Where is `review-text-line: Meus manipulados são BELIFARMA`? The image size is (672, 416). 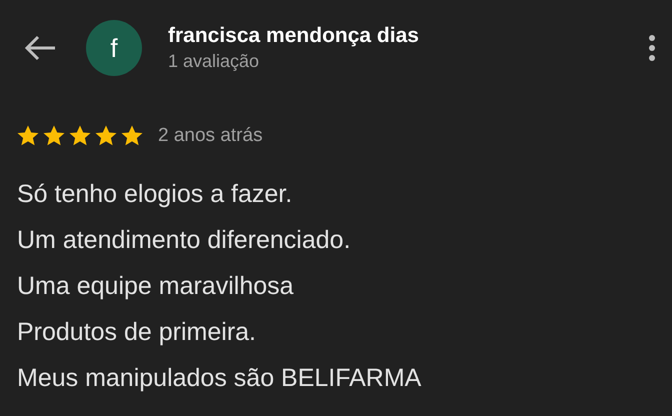 review-text-line: Meus manipulados são BELIFARMA is located at coordinates (219, 378).